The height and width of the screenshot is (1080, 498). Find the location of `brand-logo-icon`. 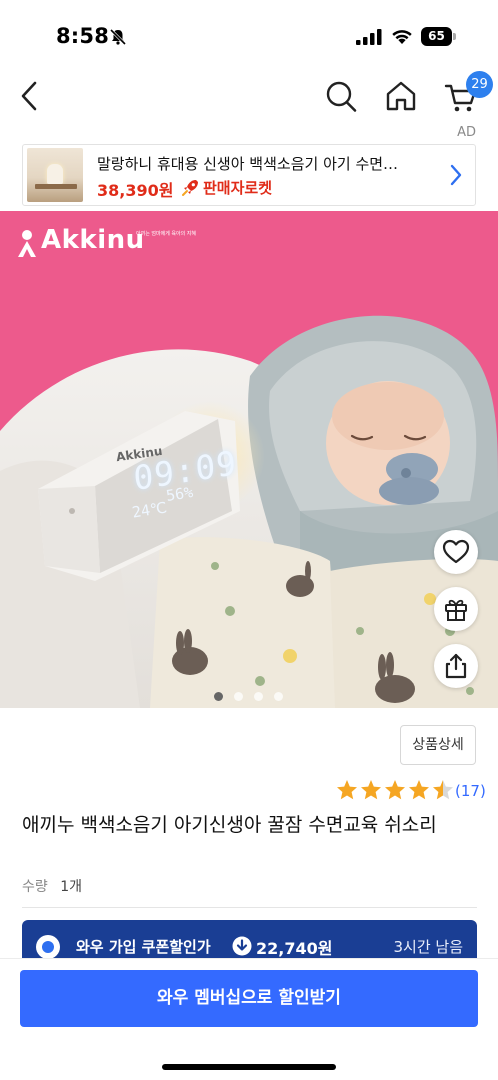

brand-logo-icon is located at coordinates (27, 243).